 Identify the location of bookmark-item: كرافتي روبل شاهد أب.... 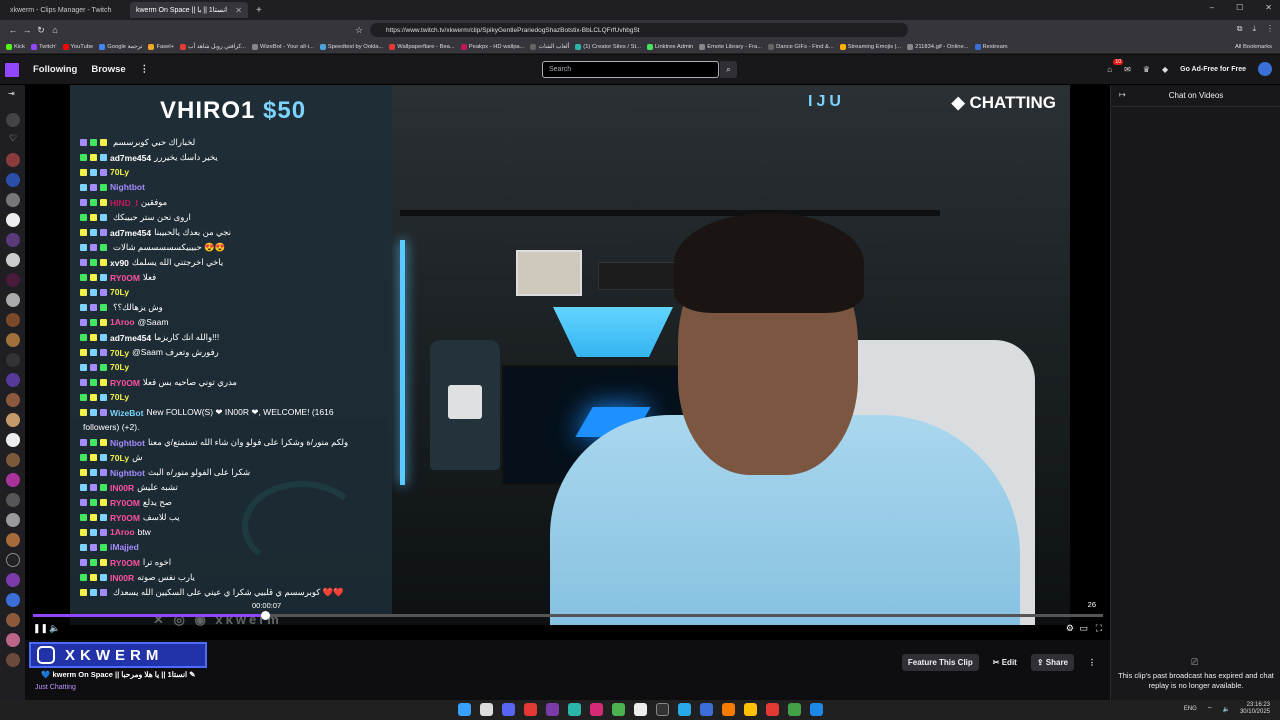
(213, 46).